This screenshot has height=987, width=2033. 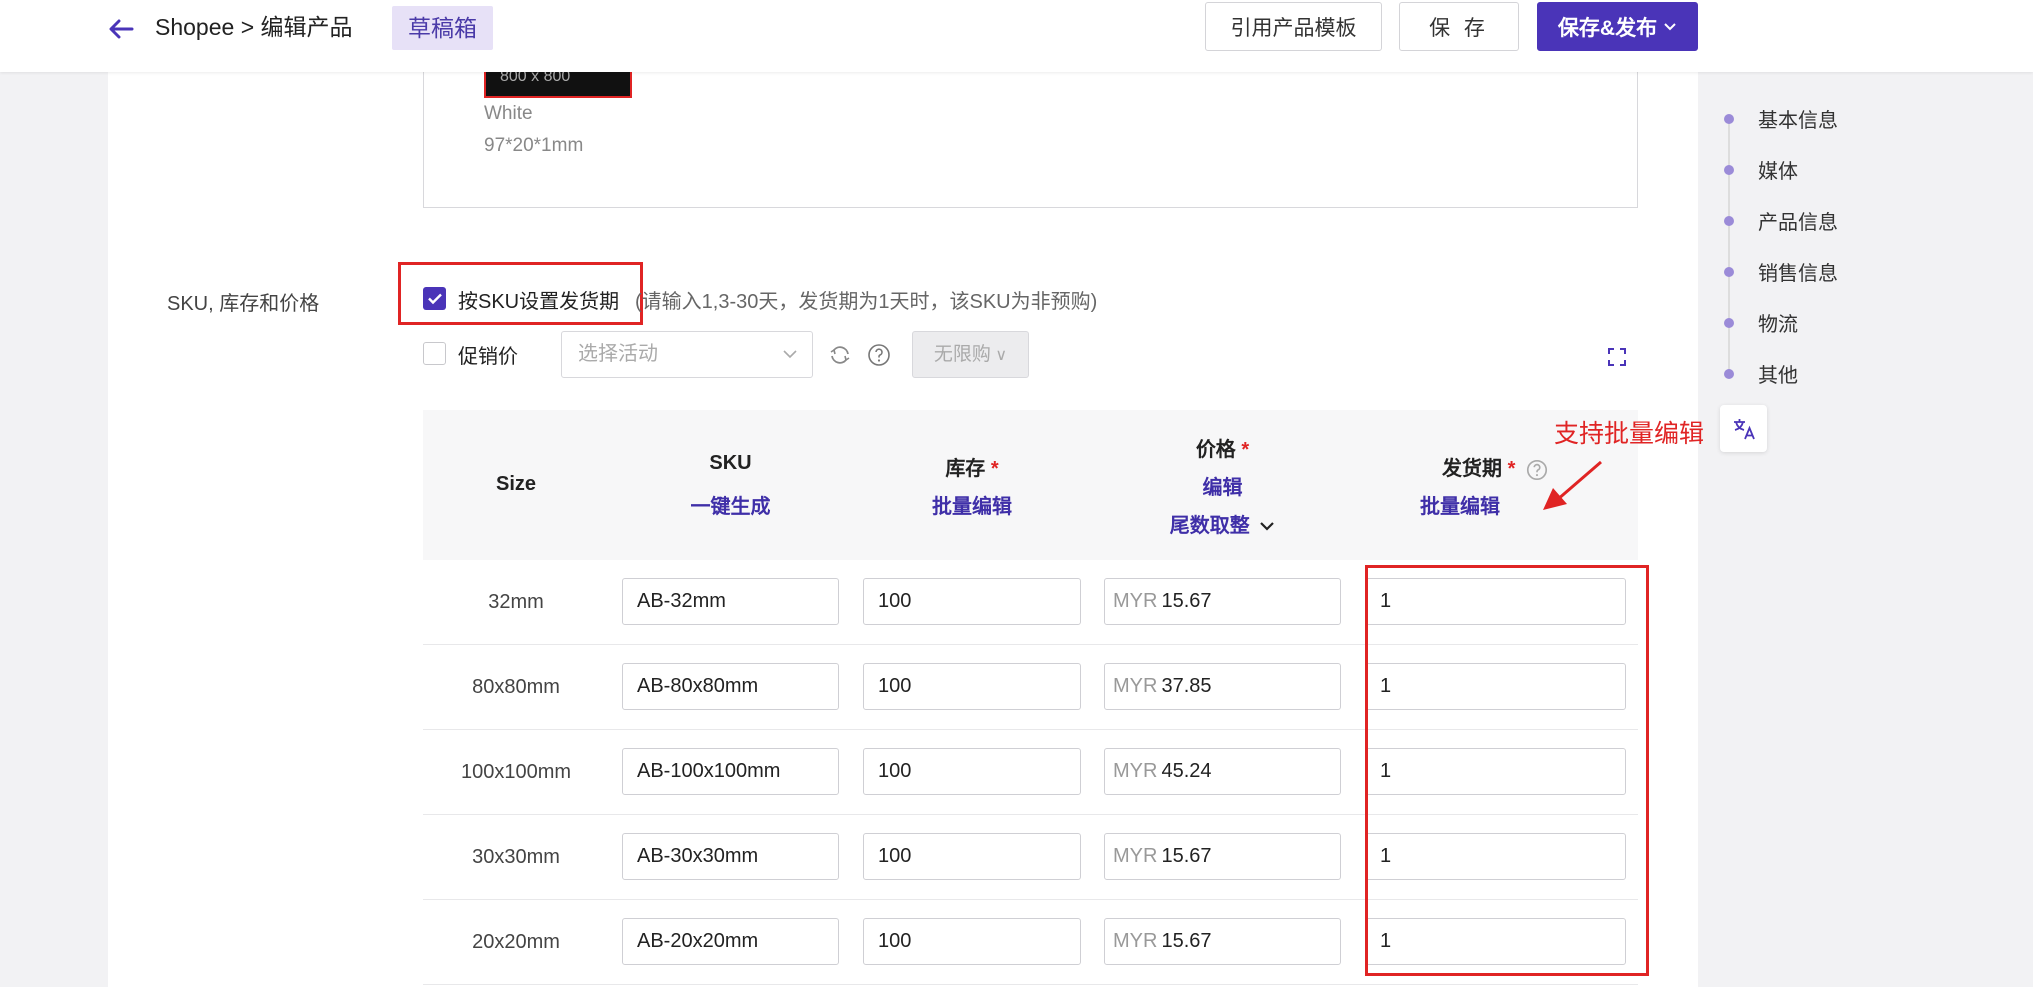 What do you see at coordinates (1572, 485) in the screenshot?
I see `annotation-arrow-icon` at bounding box center [1572, 485].